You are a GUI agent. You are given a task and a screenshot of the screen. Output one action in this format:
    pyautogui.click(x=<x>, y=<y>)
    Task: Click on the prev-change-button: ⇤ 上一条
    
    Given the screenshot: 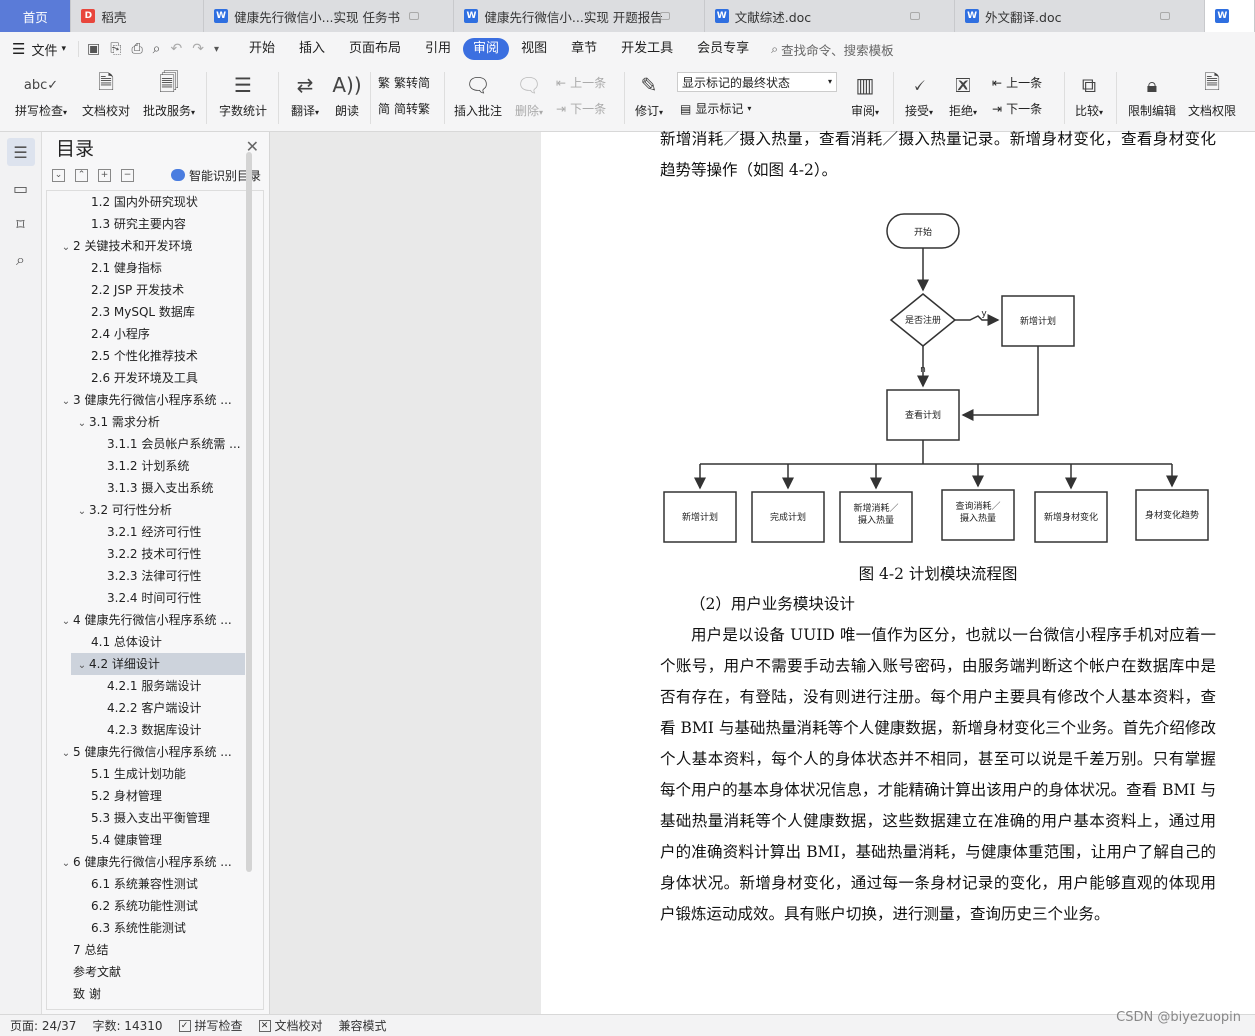 What is the action you would take?
    pyautogui.click(x=1017, y=82)
    